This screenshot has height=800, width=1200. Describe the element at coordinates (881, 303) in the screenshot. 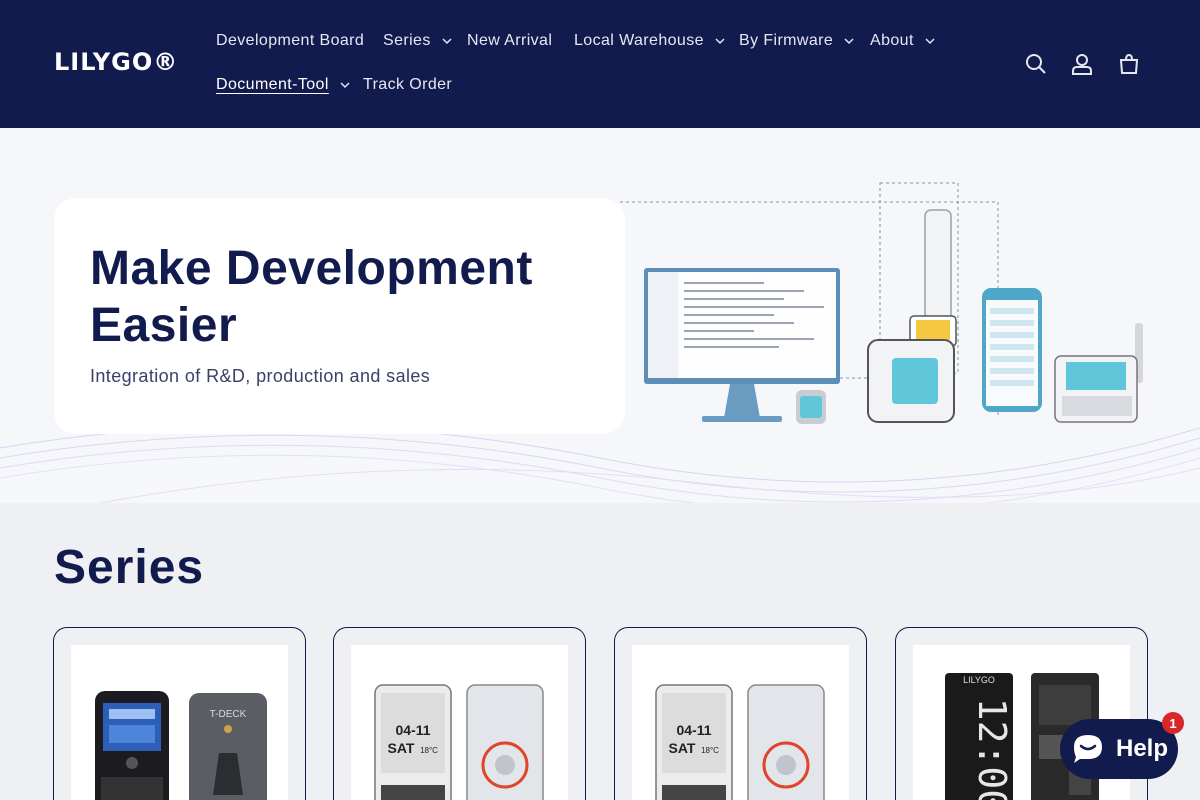

I see `hero-devices-illustration` at that location.